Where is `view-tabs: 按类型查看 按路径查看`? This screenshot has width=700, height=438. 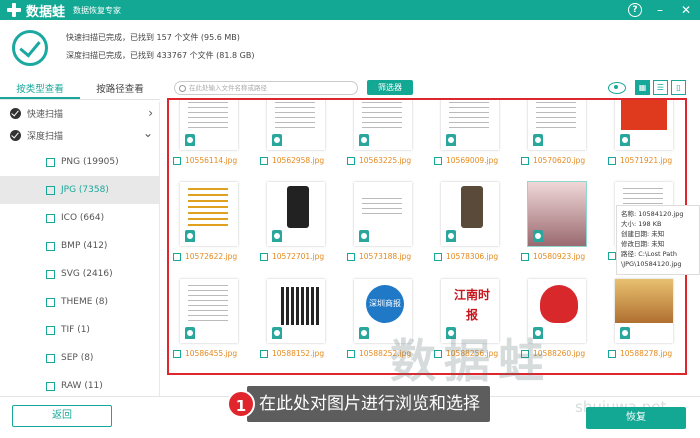
view-tabs: 按类型查看 按路径查看 is located at coordinates (80, 90).